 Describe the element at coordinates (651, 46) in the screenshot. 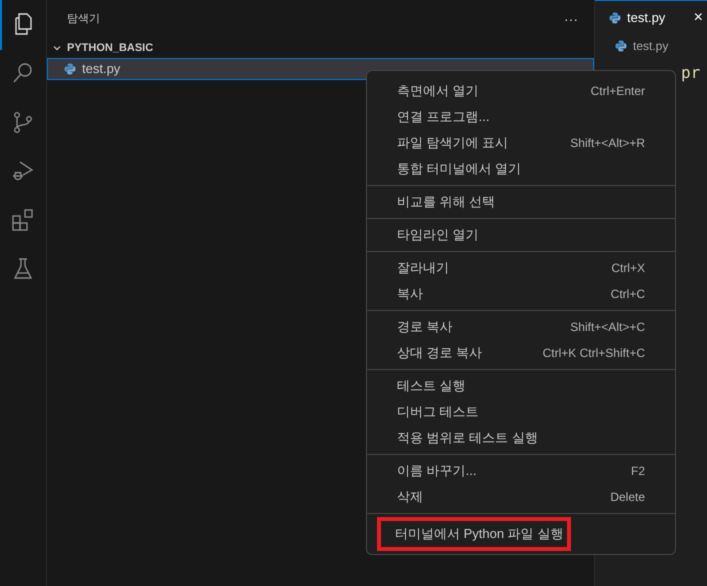

I see `breadcrumb: test.py` at that location.